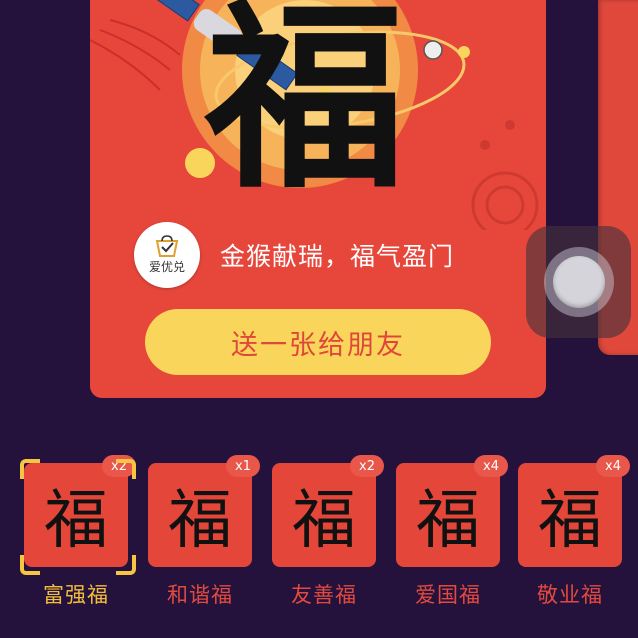 The height and width of the screenshot is (638, 638). I want to click on fu-card-youshan: 福 x2 友善福, so click(332, 531).